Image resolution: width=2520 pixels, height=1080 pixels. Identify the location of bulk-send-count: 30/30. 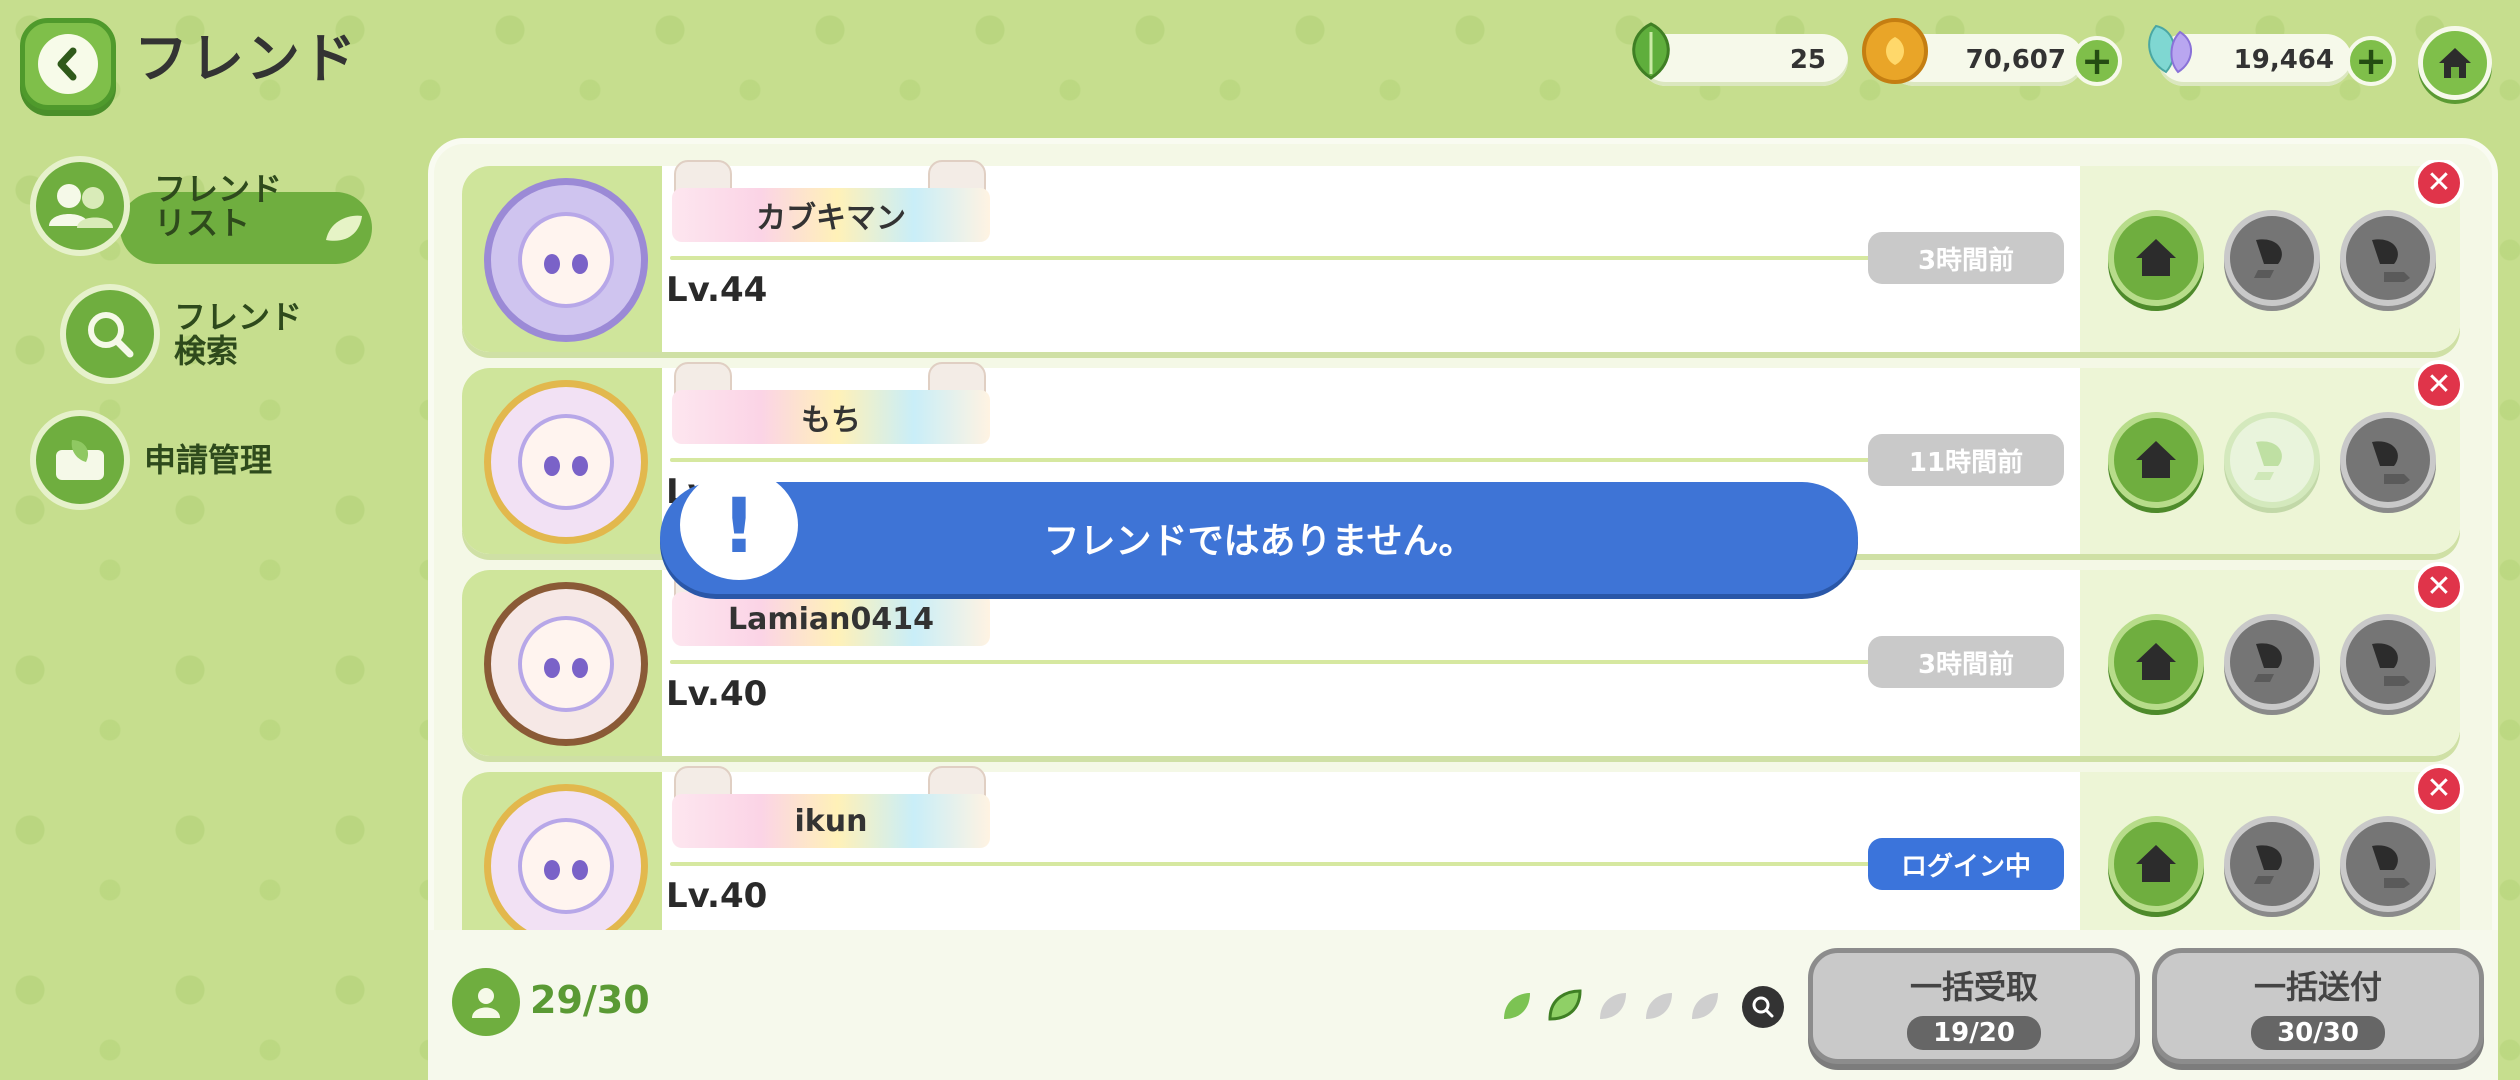
(2318, 1033).